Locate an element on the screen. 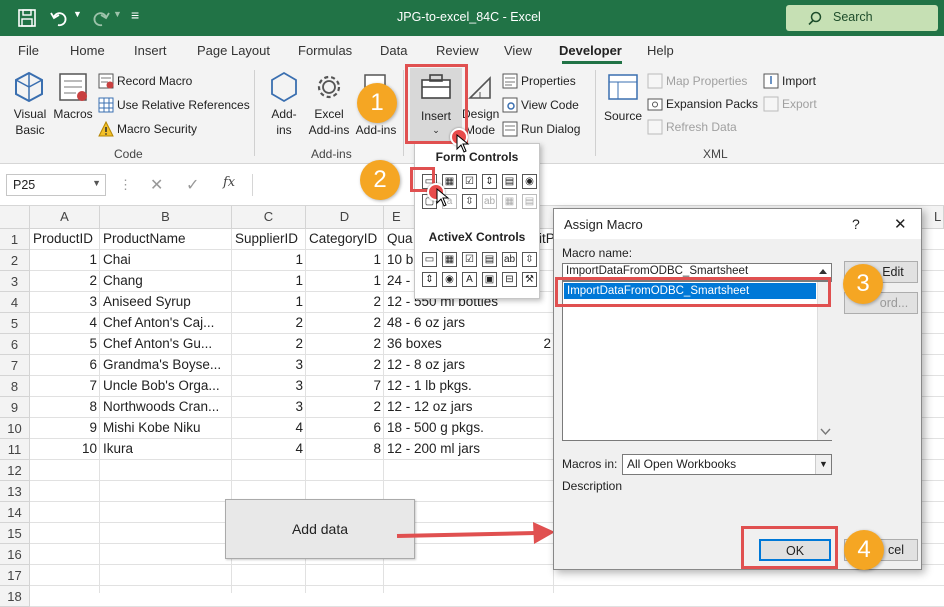 The height and width of the screenshot is (607, 944). import-button: Import is located at coordinates (798, 81).